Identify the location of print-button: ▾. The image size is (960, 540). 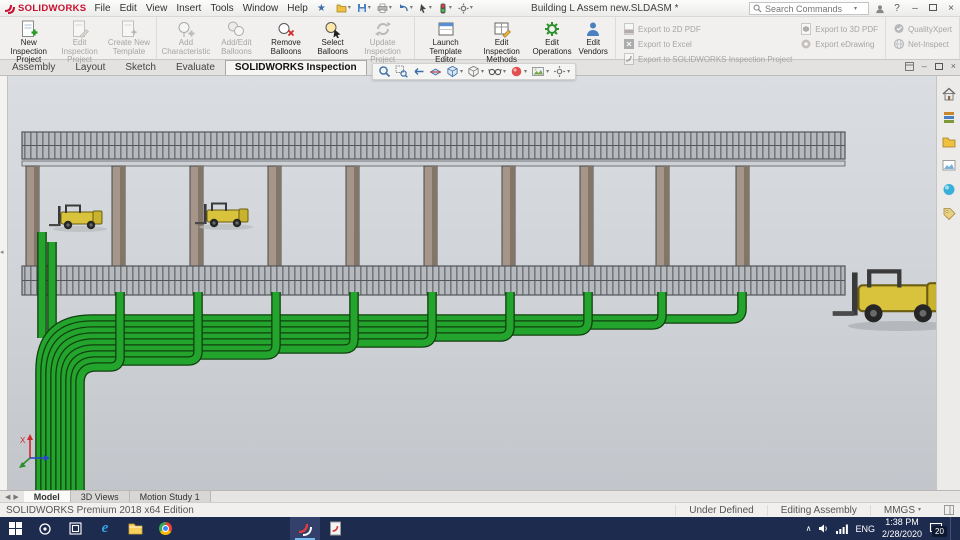
(384, 8).